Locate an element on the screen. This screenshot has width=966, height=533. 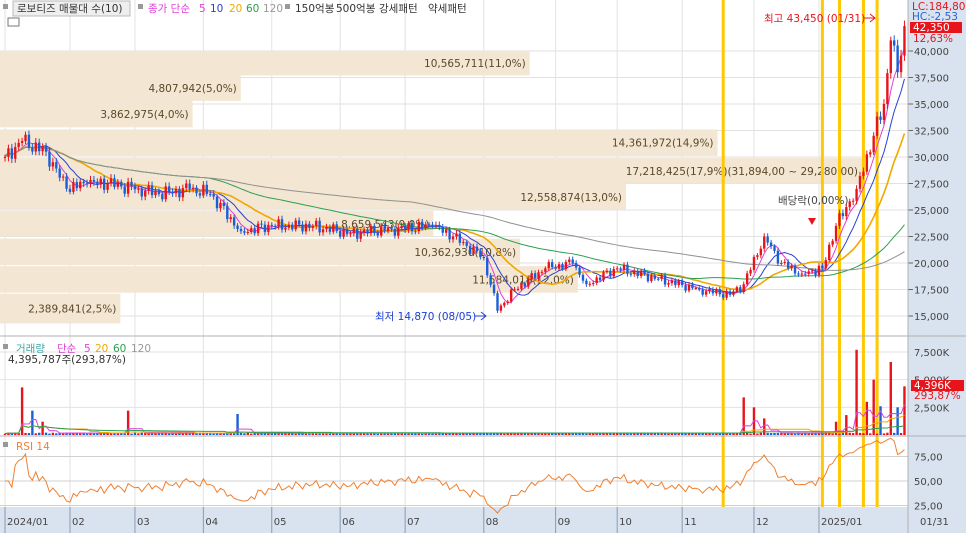
legend-150-candle: 150억봉 is located at coordinates (315, 9).